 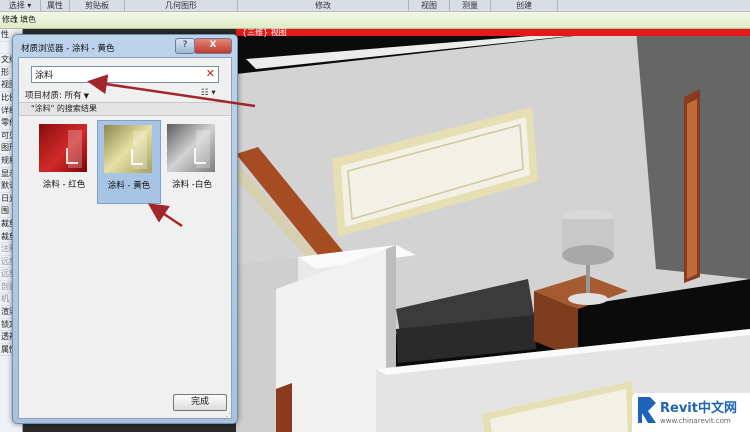 I want to click on logo-url: www.chinarevit.com, so click(x=695, y=421).